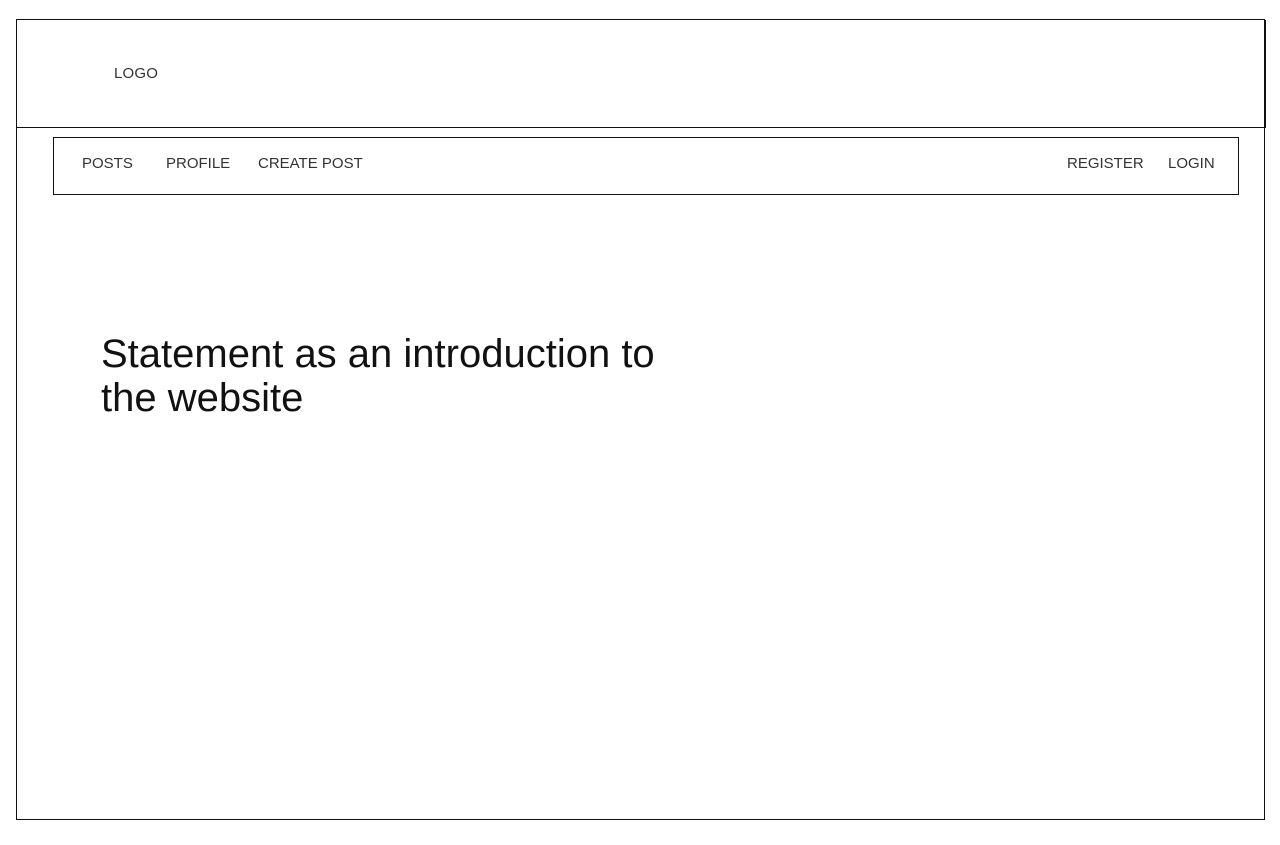 This screenshot has height=845, width=1280. Describe the element at coordinates (646, 166) in the screenshot. I see `main-nav: POSTS PROFILE CREATE POST REGISTER LOGIN` at that location.